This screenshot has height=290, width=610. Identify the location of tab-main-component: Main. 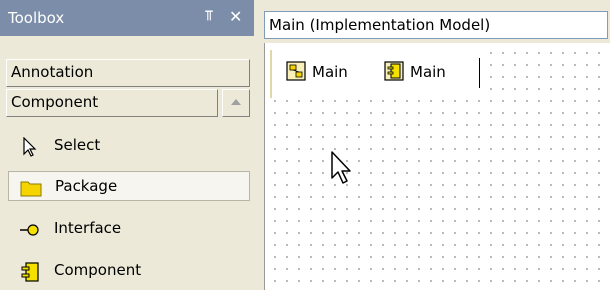
(432, 73).